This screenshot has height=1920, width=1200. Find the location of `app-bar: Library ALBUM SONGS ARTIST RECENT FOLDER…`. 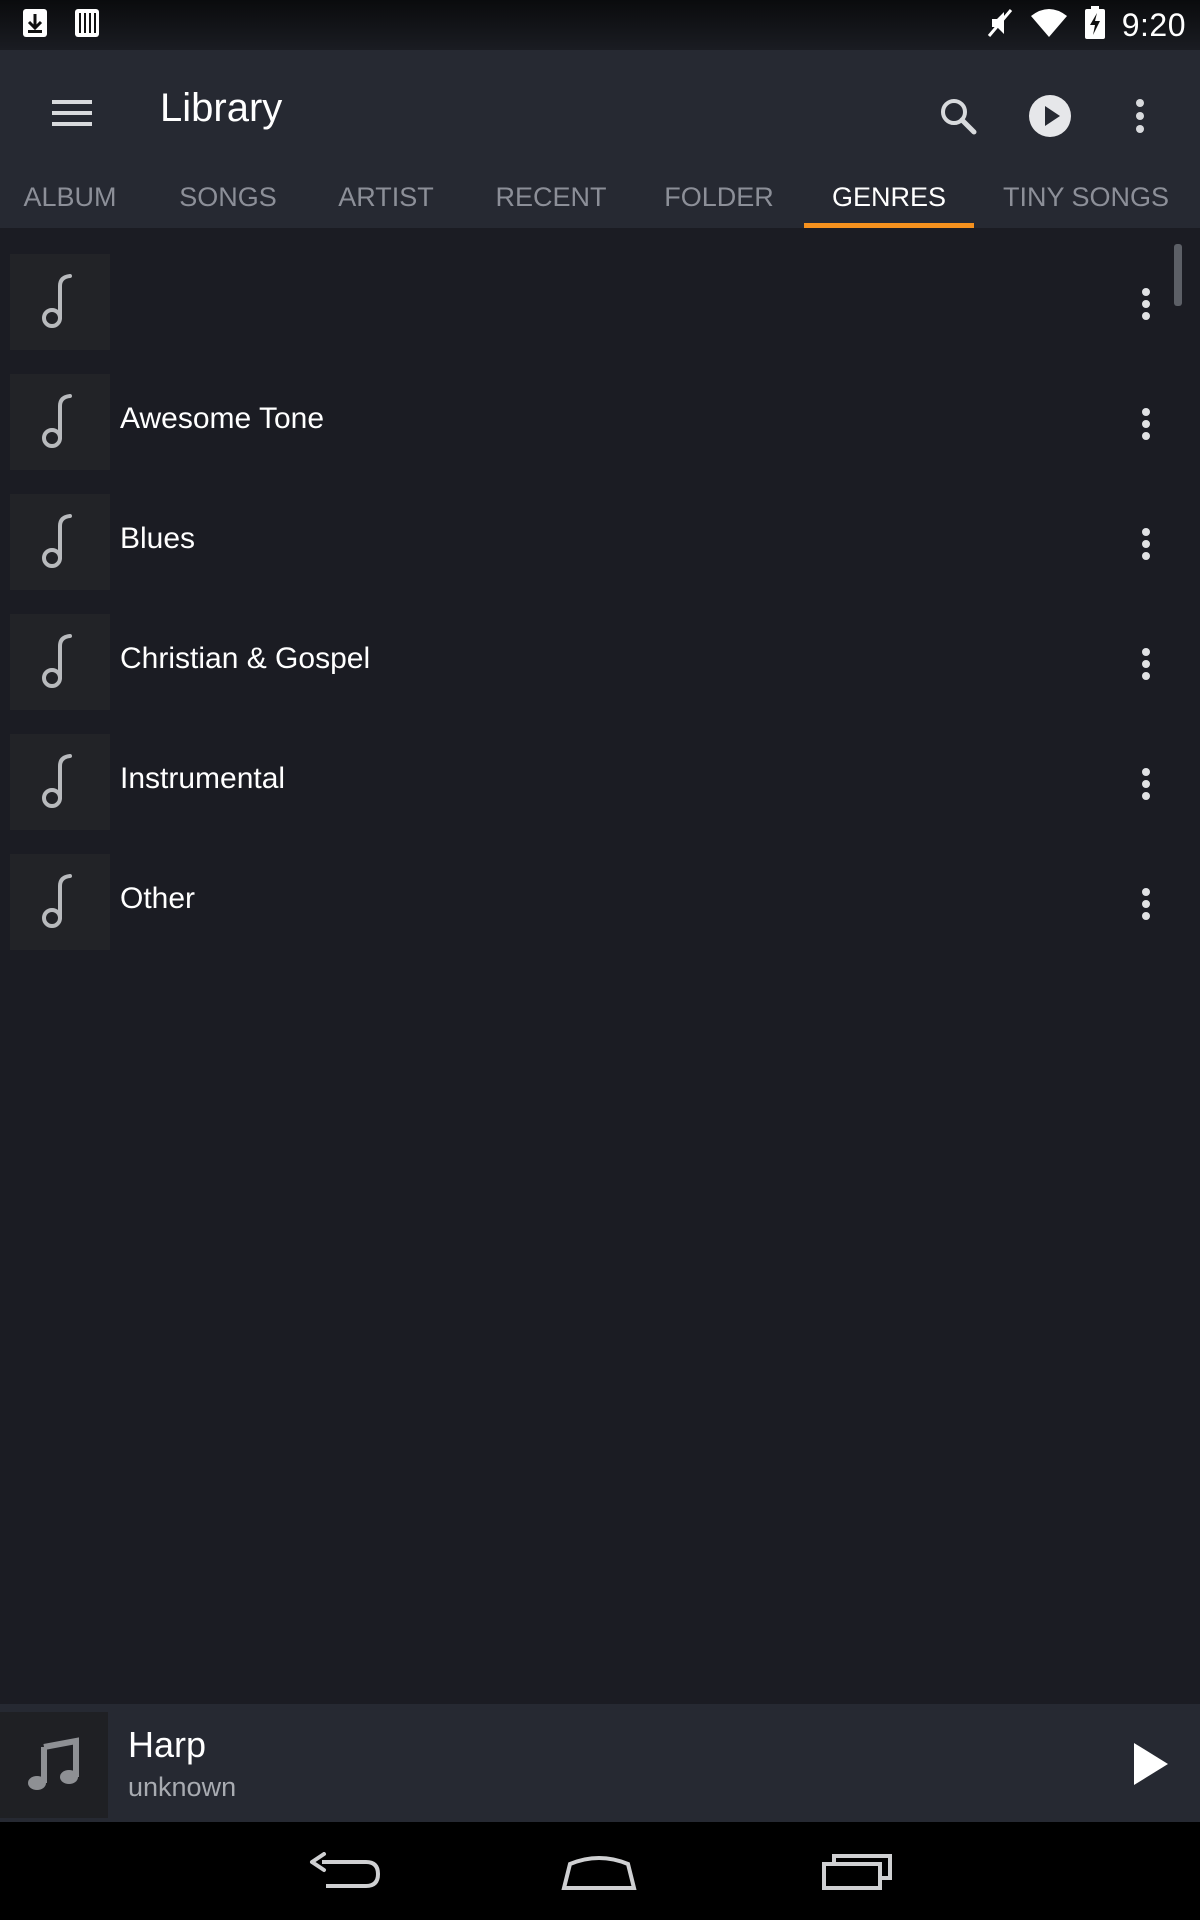

app-bar: Library ALBUM SONGS ARTIST RECENT FOLDER… is located at coordinates (600, 139).